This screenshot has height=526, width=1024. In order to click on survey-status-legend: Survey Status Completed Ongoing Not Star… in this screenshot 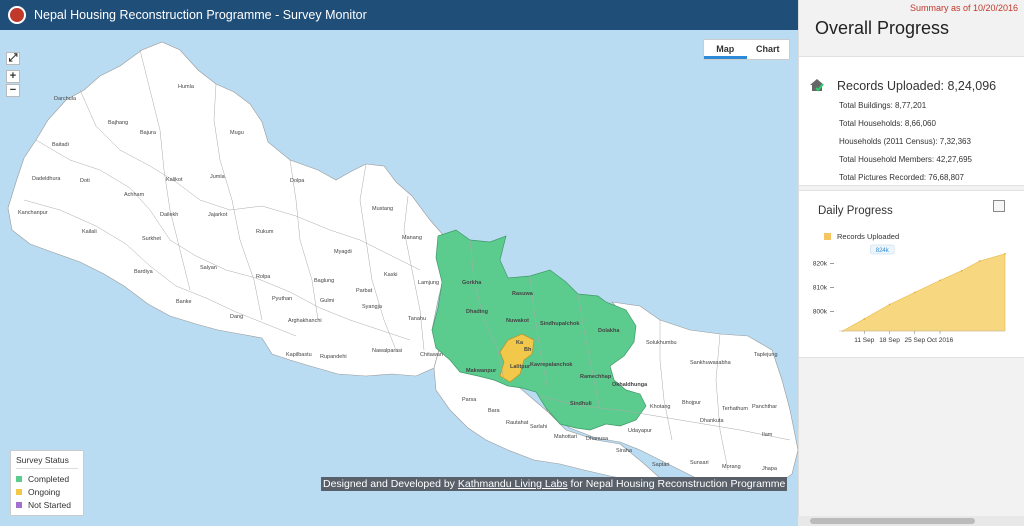, I will do `click(47, 483)`.